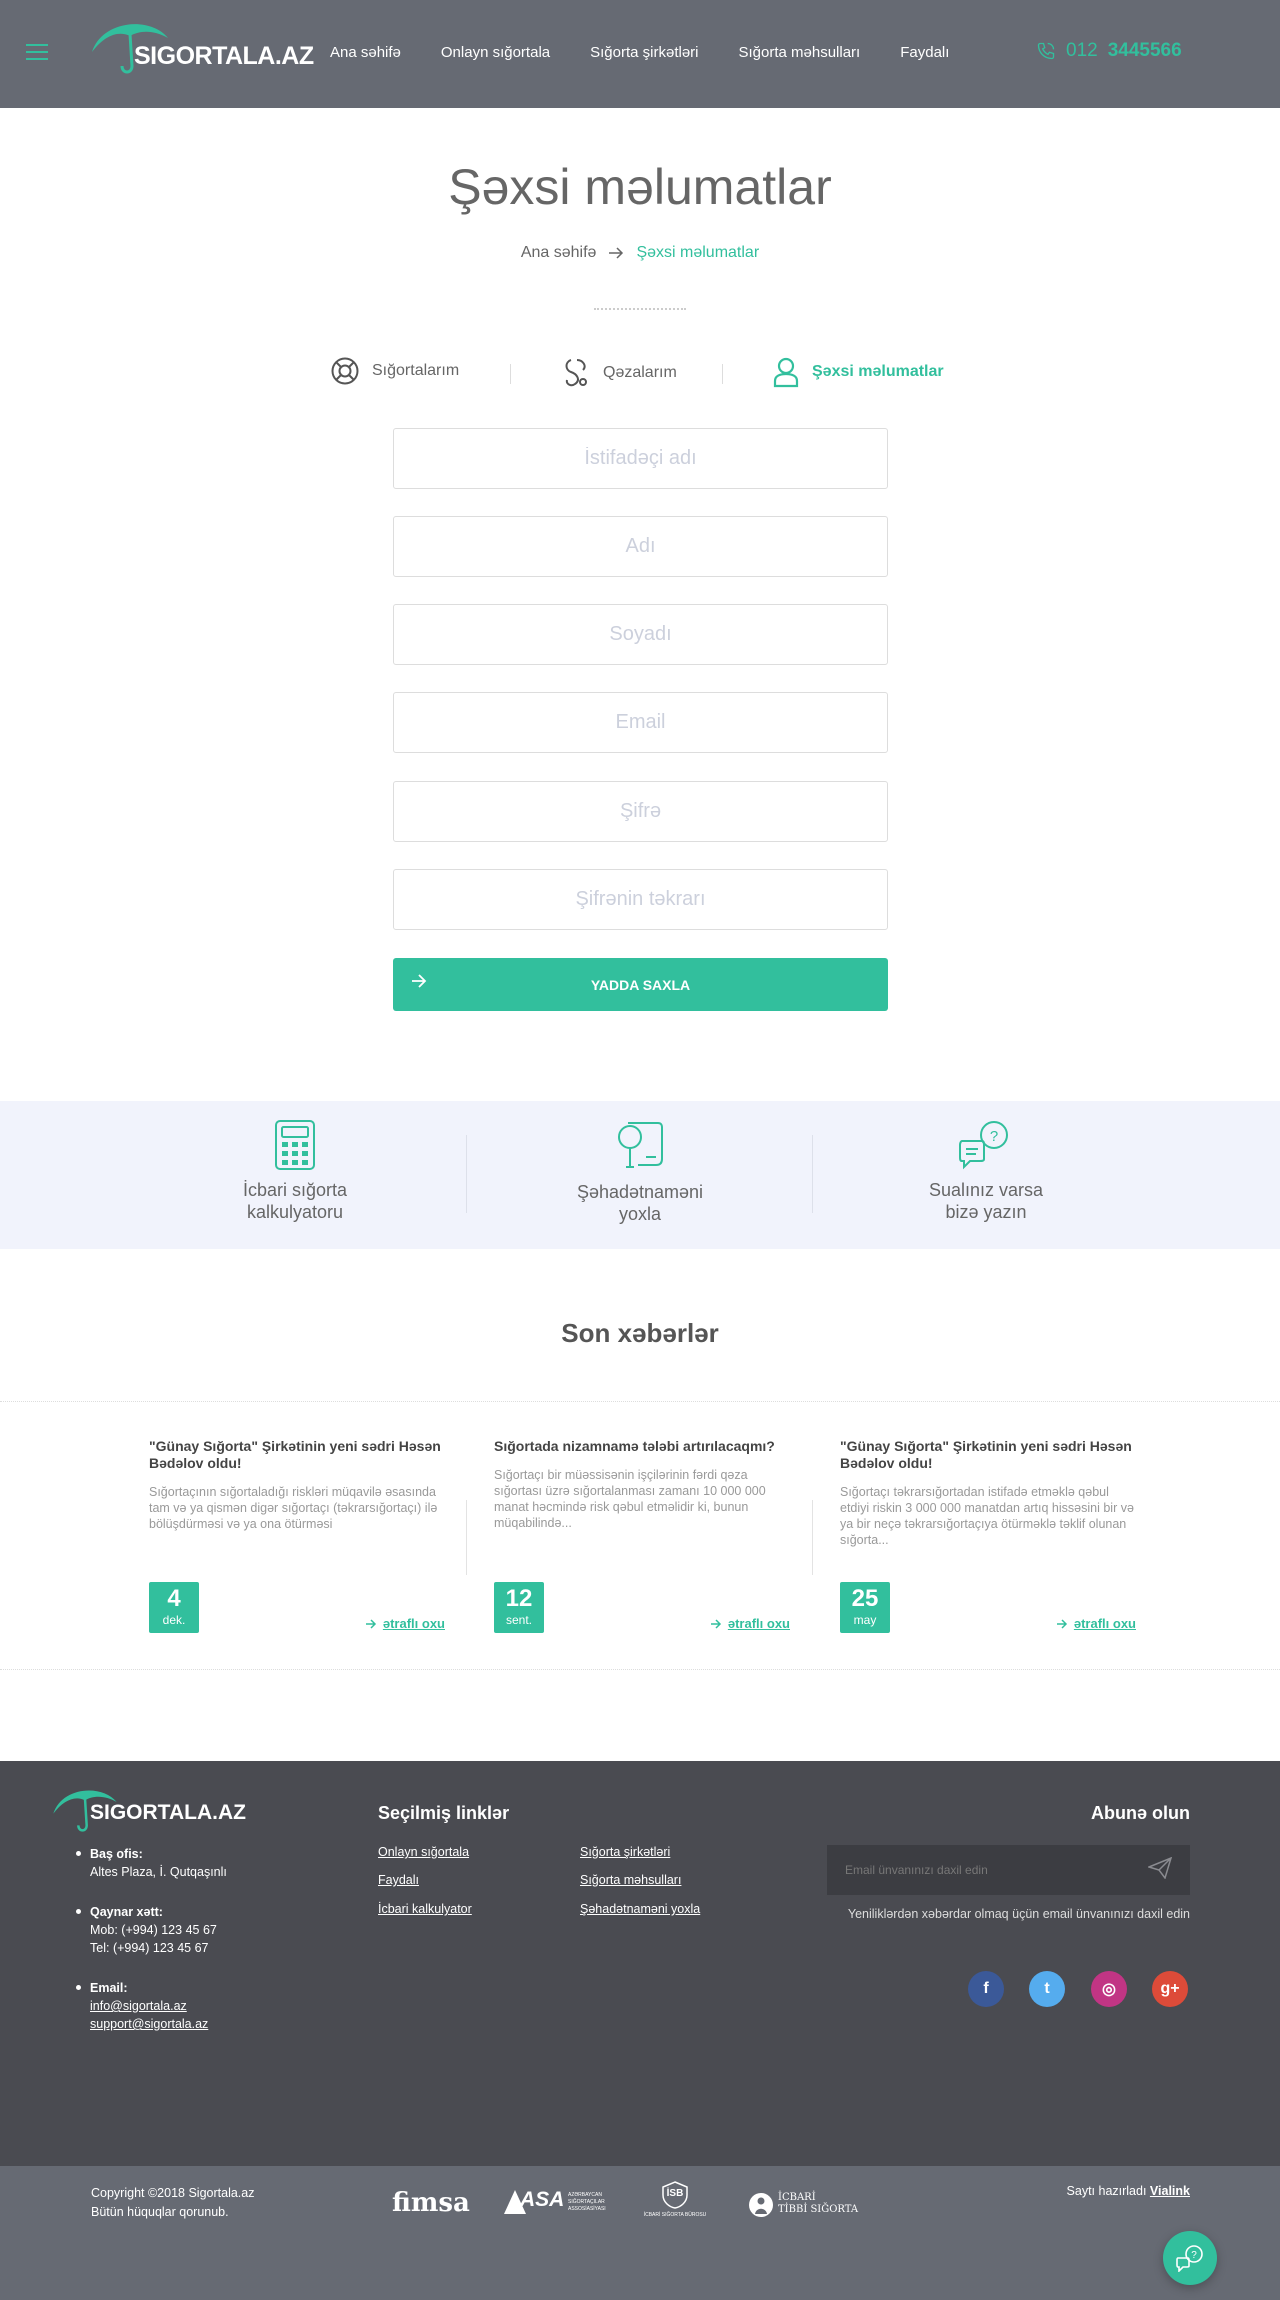 The image size is (1280, 2300). I want to click on footer-link-useful: Faydalı, so click(398, 1880).